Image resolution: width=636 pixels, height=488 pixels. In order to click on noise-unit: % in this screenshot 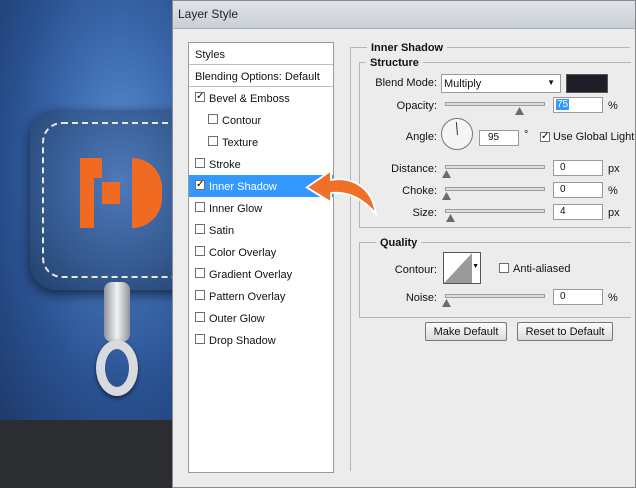, I will do `click(613, 298)`.